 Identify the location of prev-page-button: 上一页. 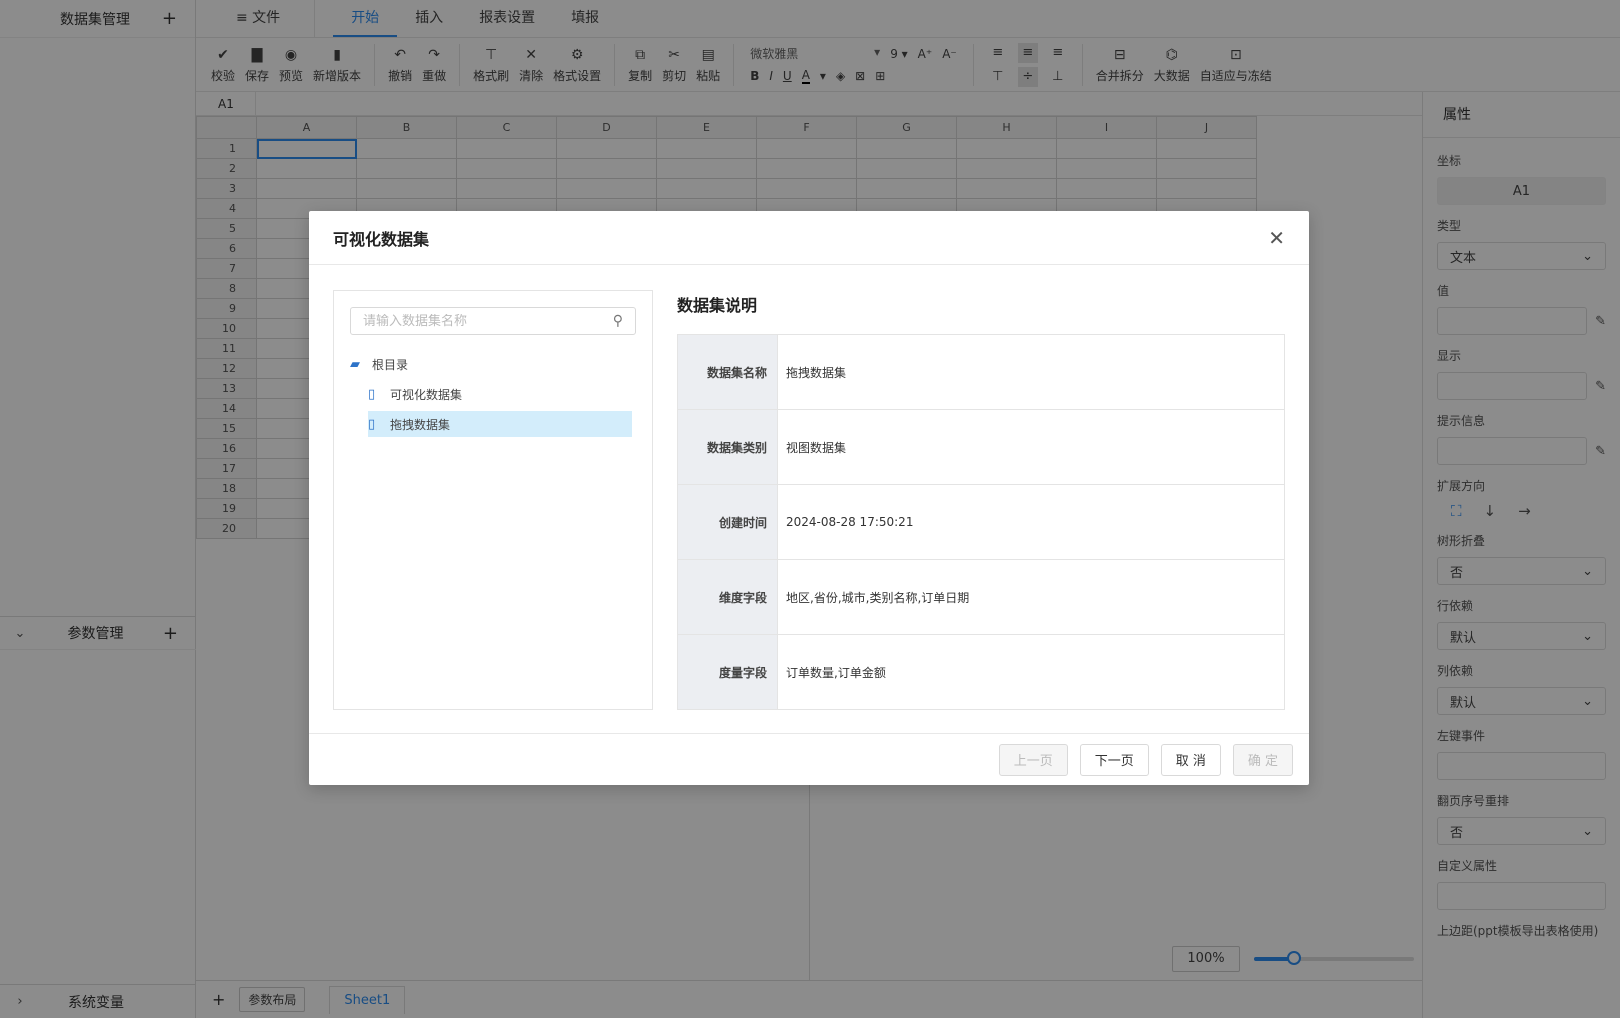
(1033, 759).